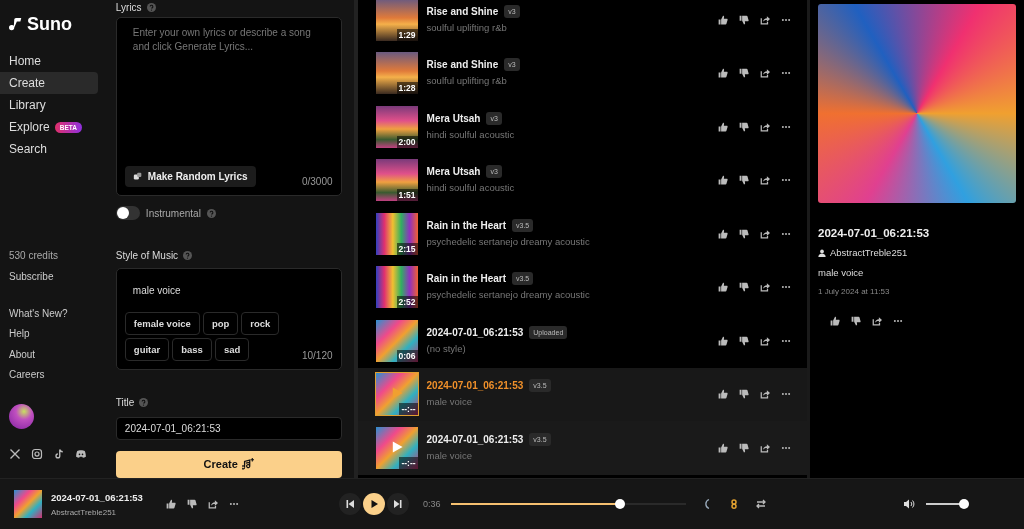 Image resolution: width=1024 pixels, height=529 pixels. What do you see at coordinates (396, 73) in the screenshot?
I see `cover-art: 1:28` at bounding box center [396, 73].